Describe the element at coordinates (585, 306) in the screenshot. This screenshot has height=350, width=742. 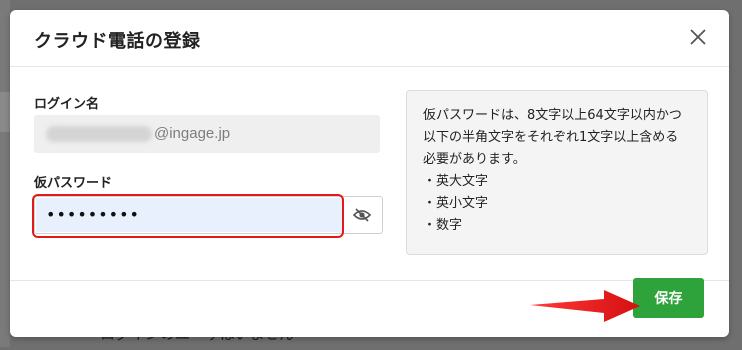
I see `annotation-arrow-icon` at that location.